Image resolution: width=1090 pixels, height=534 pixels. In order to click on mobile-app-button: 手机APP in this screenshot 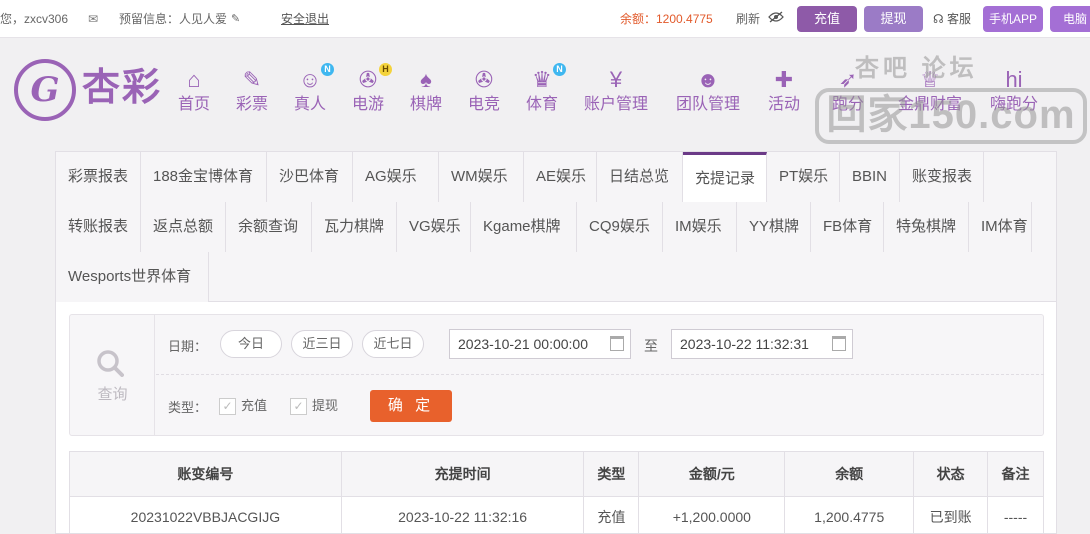, I will do `click(1013, 19)`.